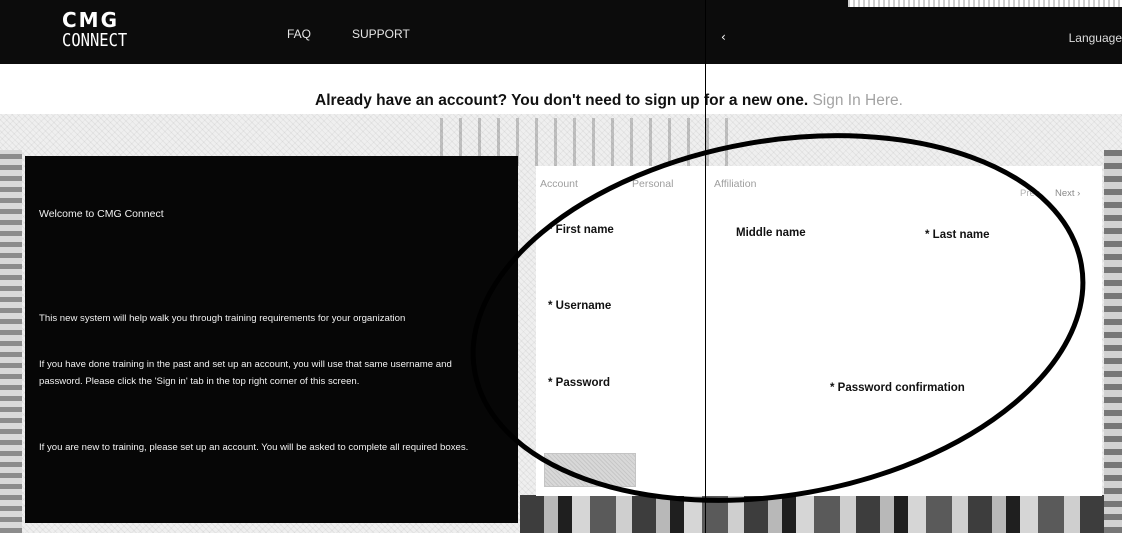 The width and height of the screenshot is (1122, 533). I want to click on scan-artifact, so click(985, 3).